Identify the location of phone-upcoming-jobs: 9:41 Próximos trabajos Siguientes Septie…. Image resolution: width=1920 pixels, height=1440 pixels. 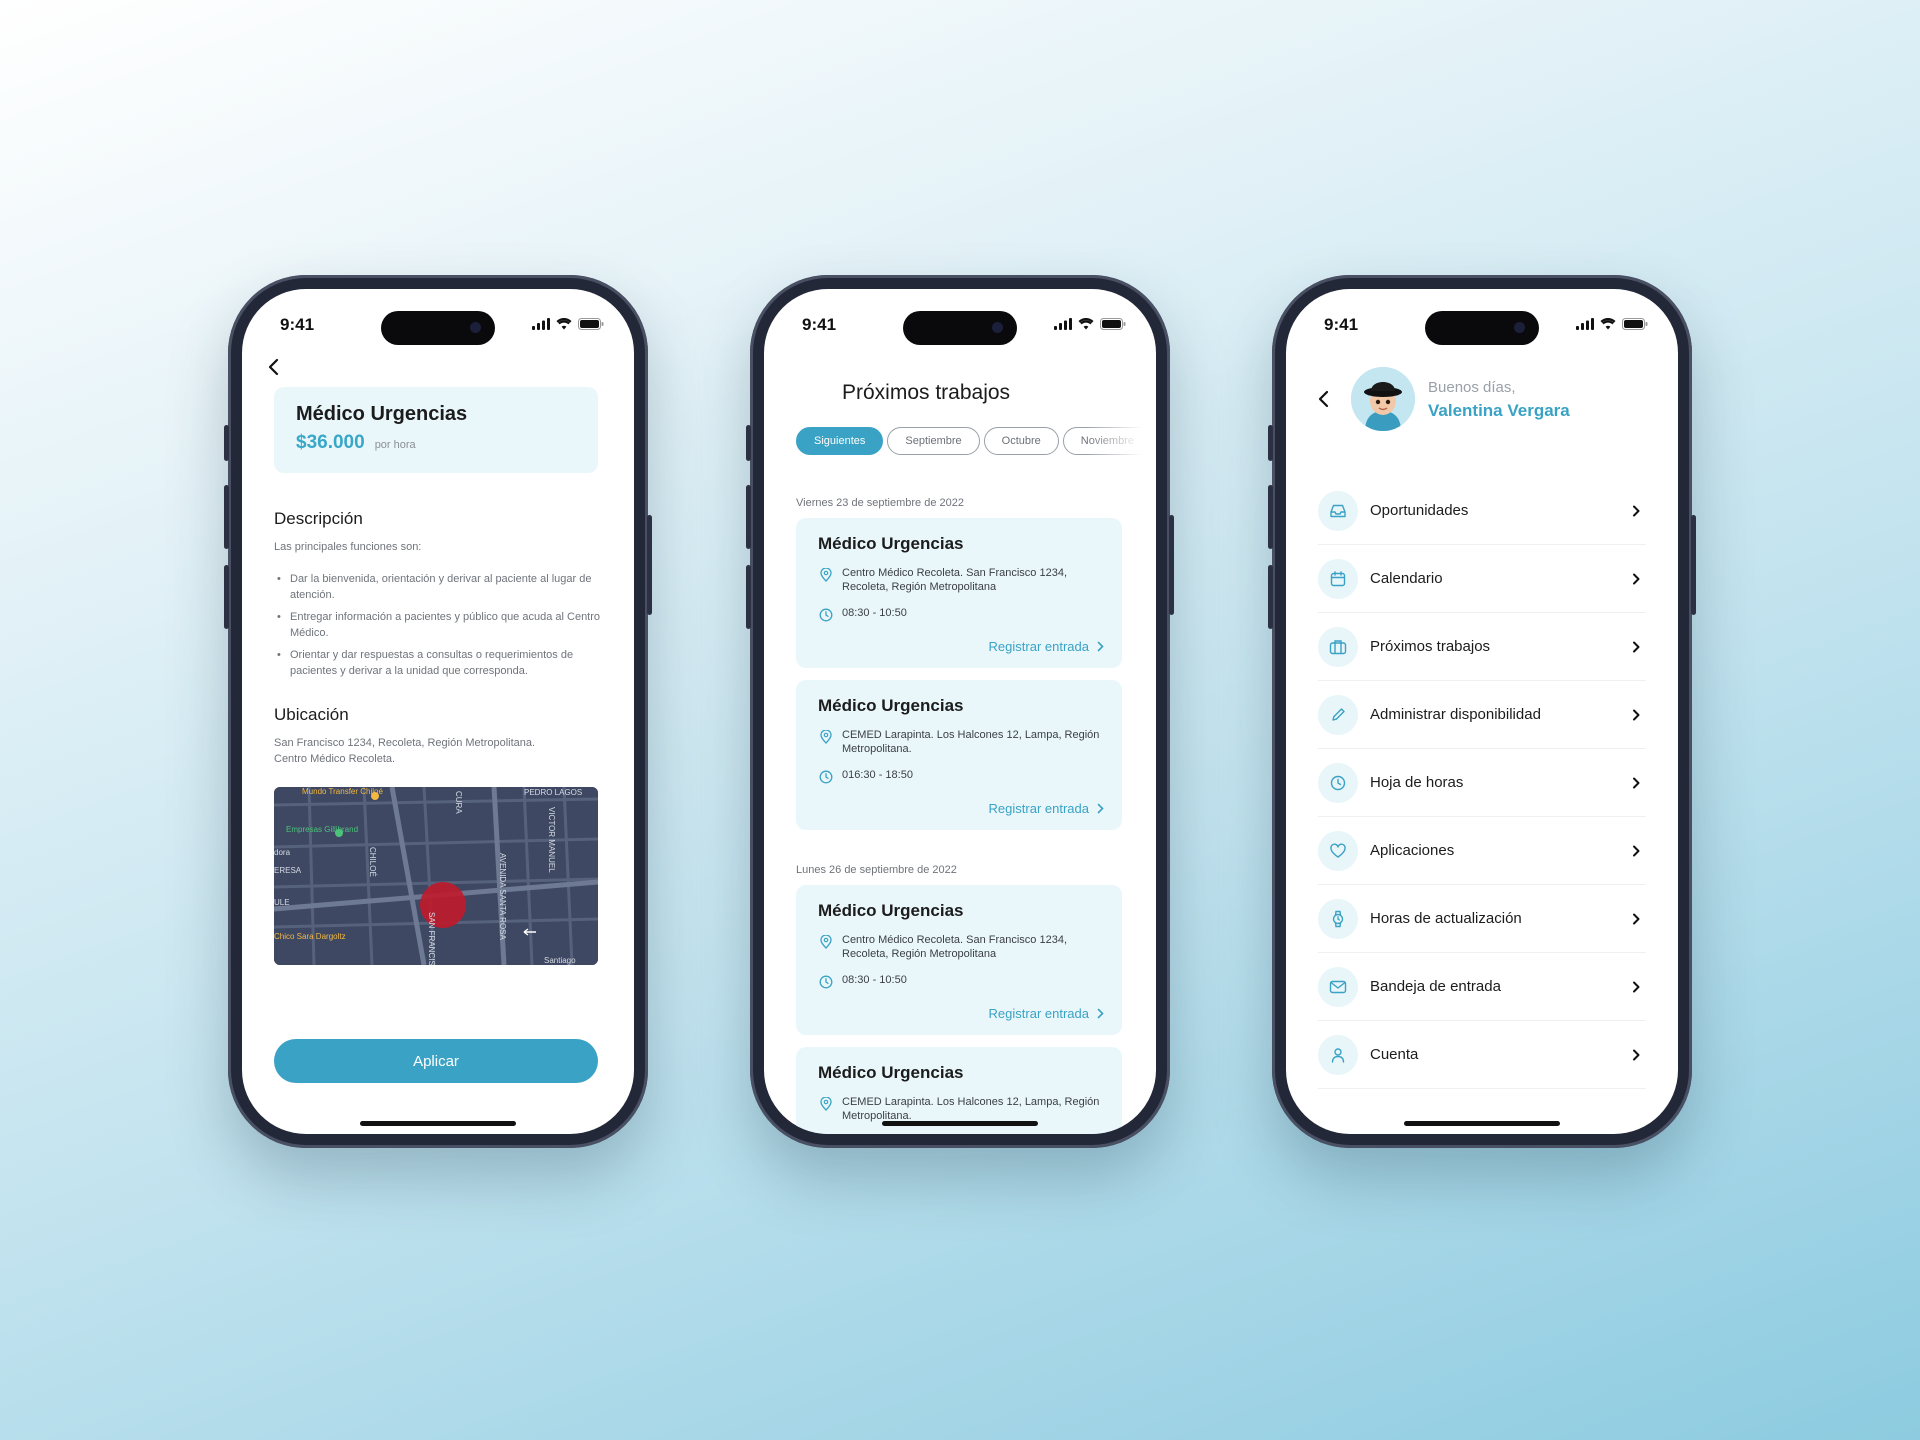
(960, 711).